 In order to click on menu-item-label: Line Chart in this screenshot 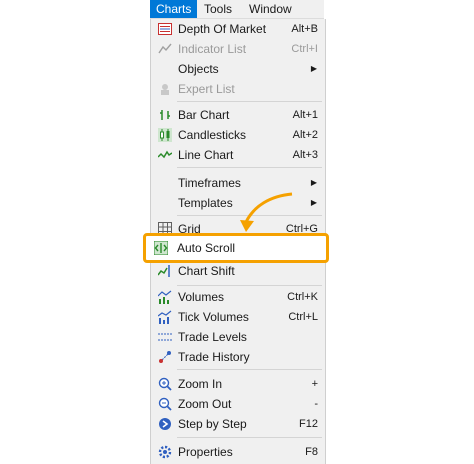, I will do `click(206, 155)`.